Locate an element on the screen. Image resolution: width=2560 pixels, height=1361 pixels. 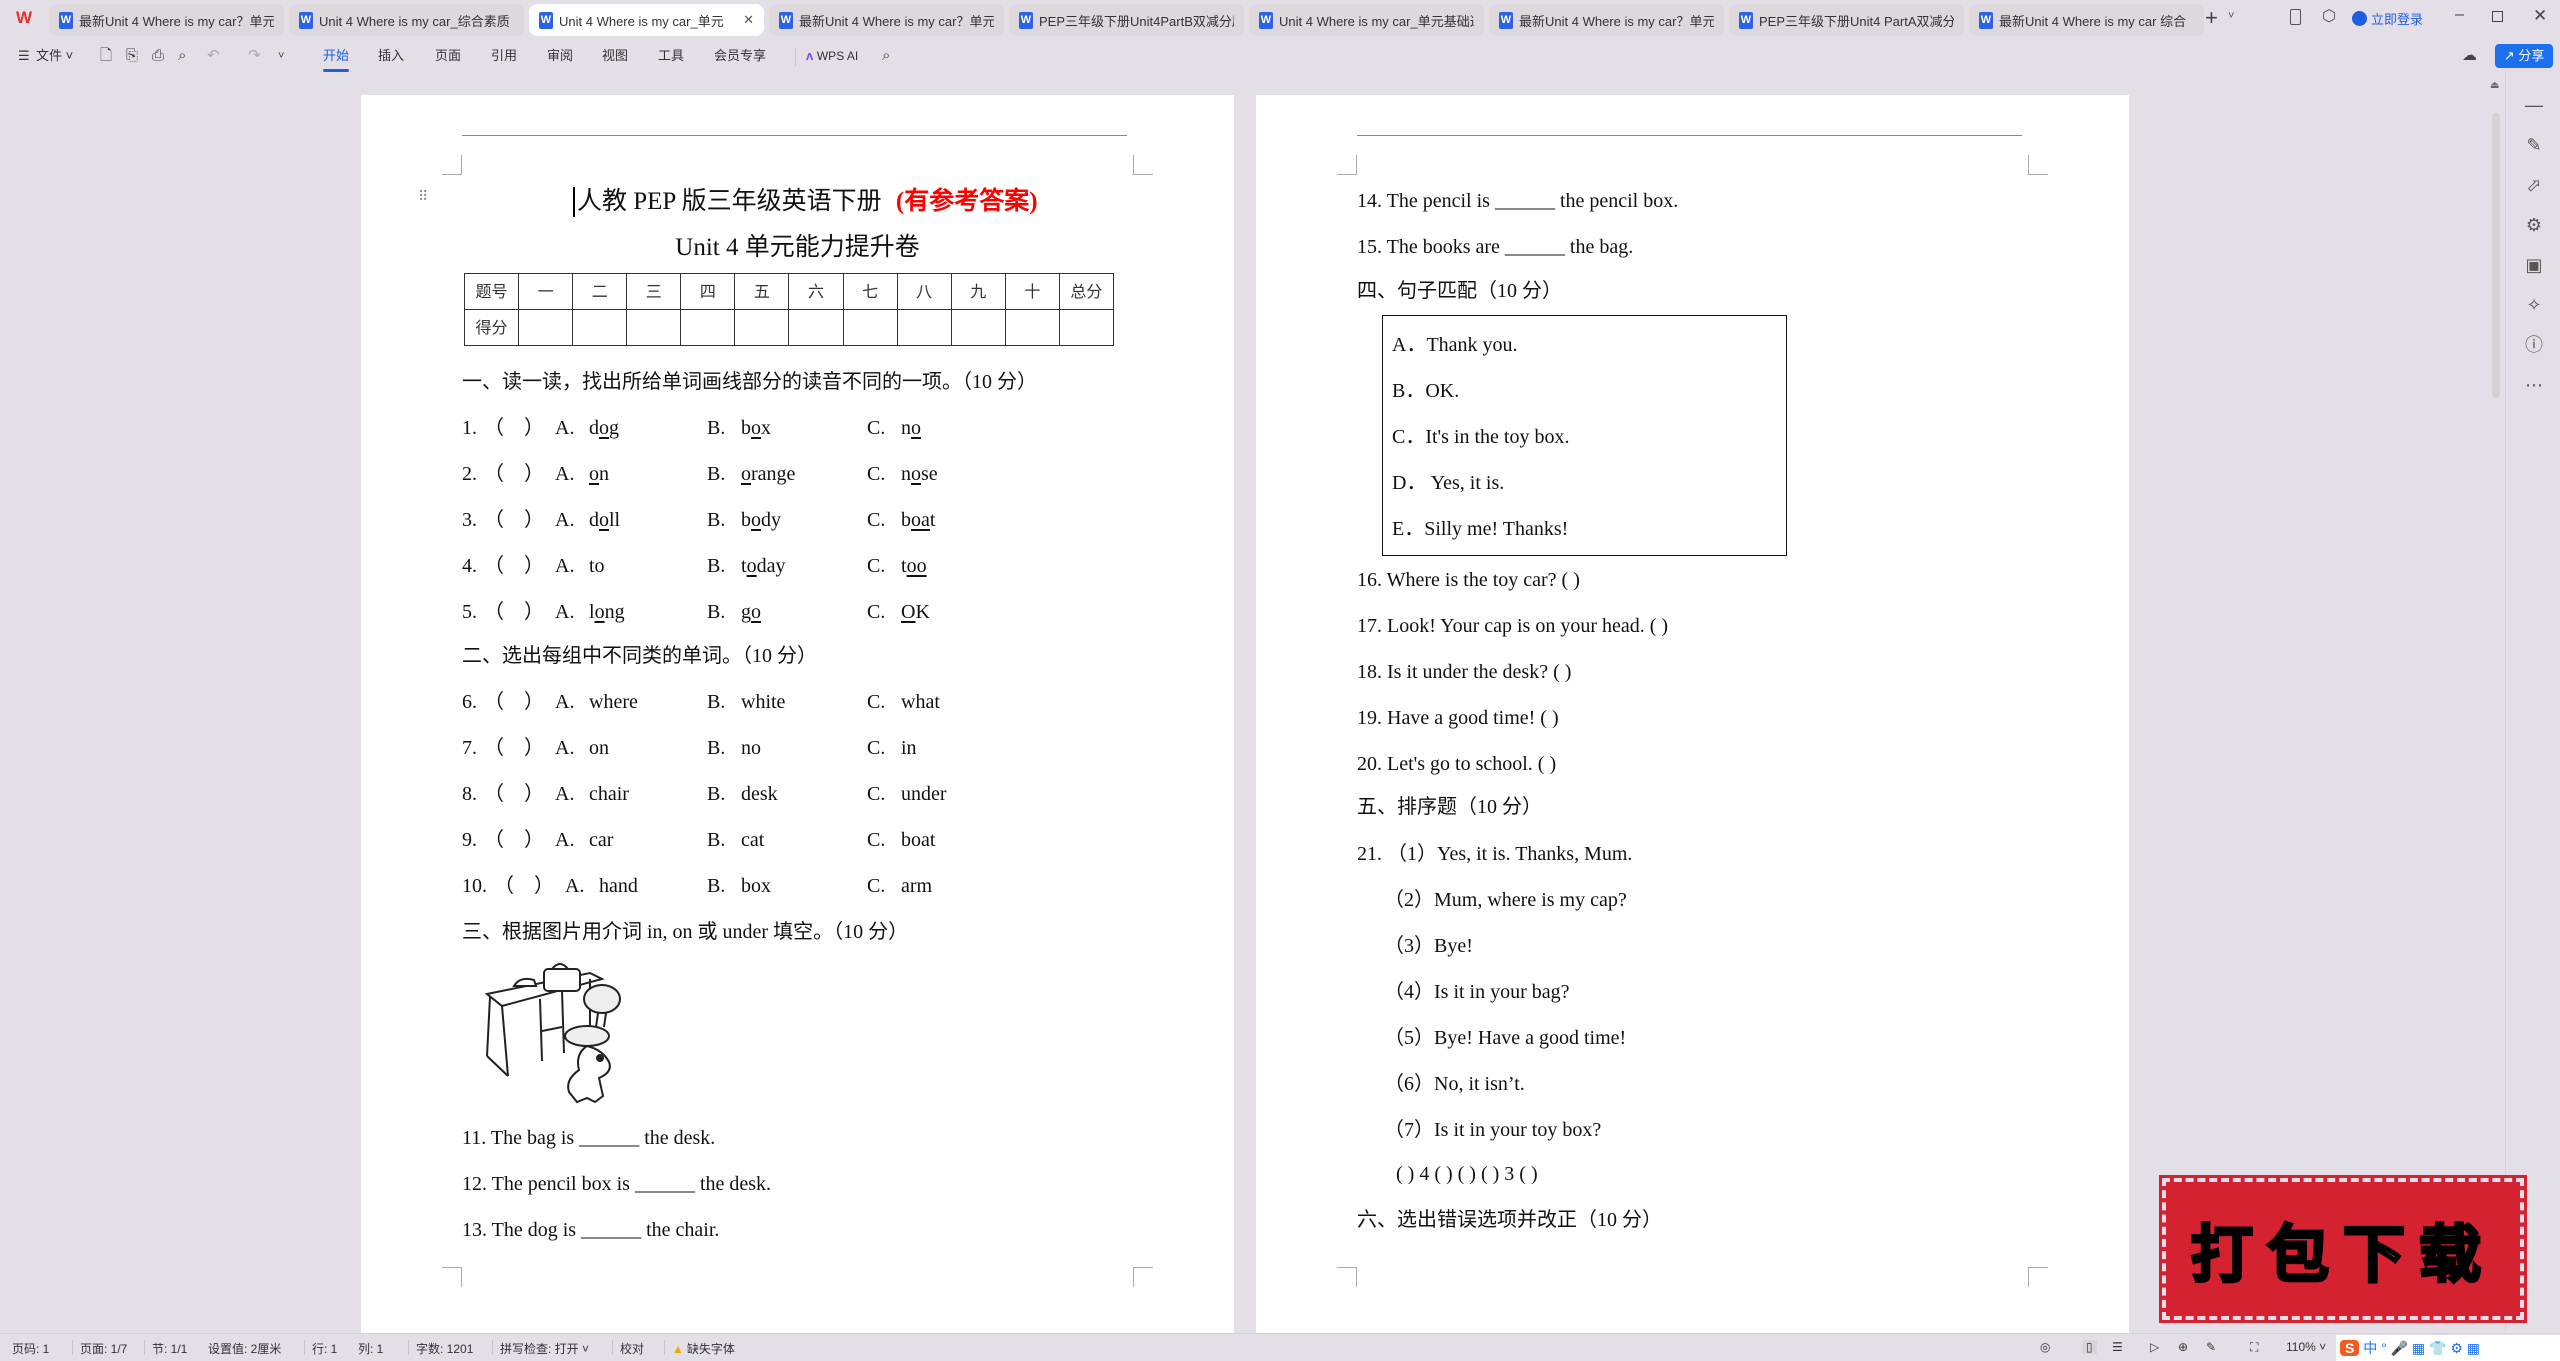
status-item-8: 拼写检查: 打开 ˅ is located at coordinates (544, 1348).